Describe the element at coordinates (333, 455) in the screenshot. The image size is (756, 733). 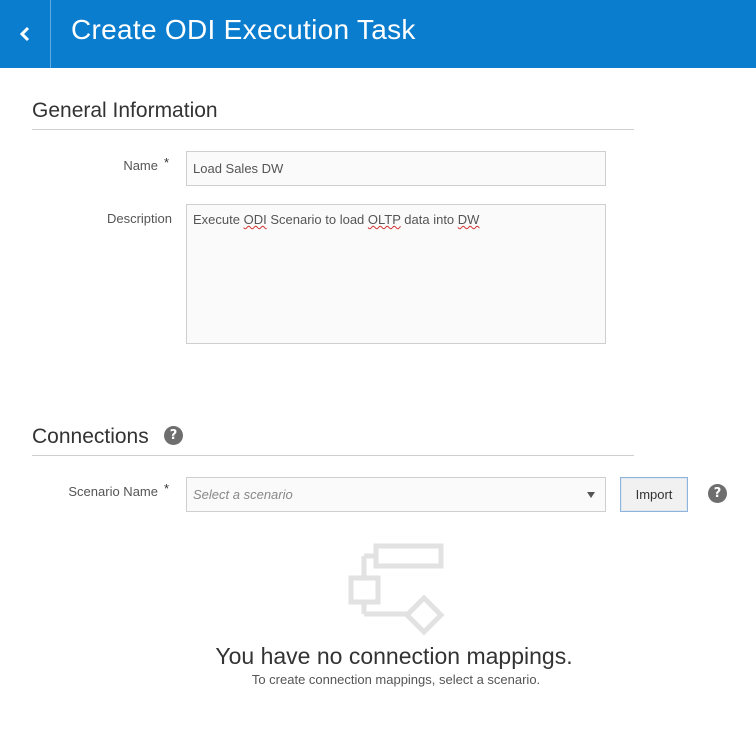
I see `connections-divider` at that location.